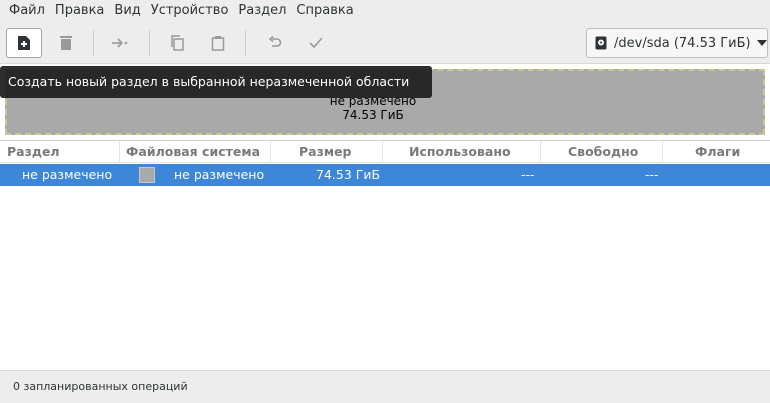 Image resolution: width=770 pixels, height=403 pixels. Describe the element at coordinates (652, 174) in the screenshot. I see `cell-free: ---` at that location.